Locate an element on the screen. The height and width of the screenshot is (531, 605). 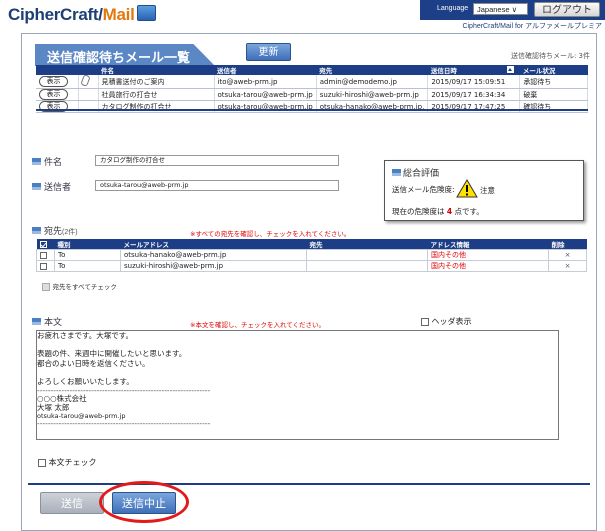
language-label: Language is located at coordinates (453, 8).